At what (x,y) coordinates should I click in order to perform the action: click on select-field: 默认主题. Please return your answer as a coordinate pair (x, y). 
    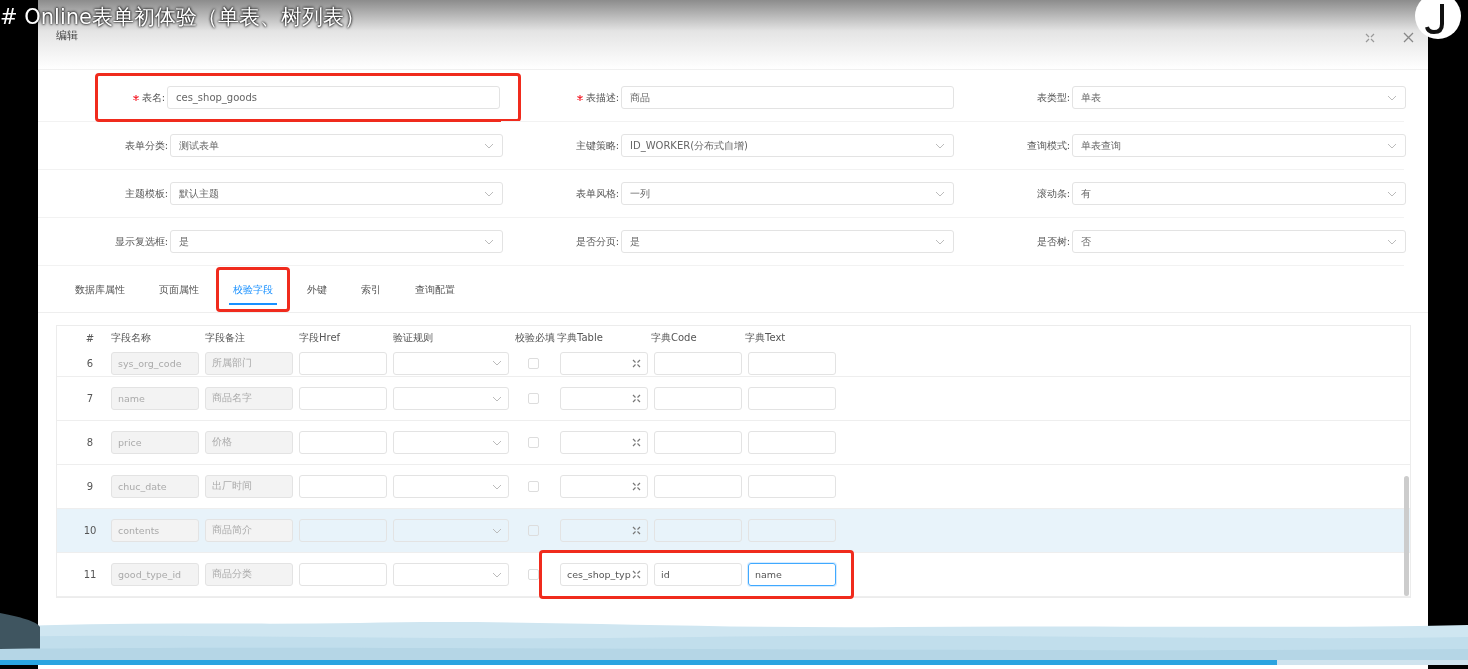
    Looking at the image, I should click on (336, 193).